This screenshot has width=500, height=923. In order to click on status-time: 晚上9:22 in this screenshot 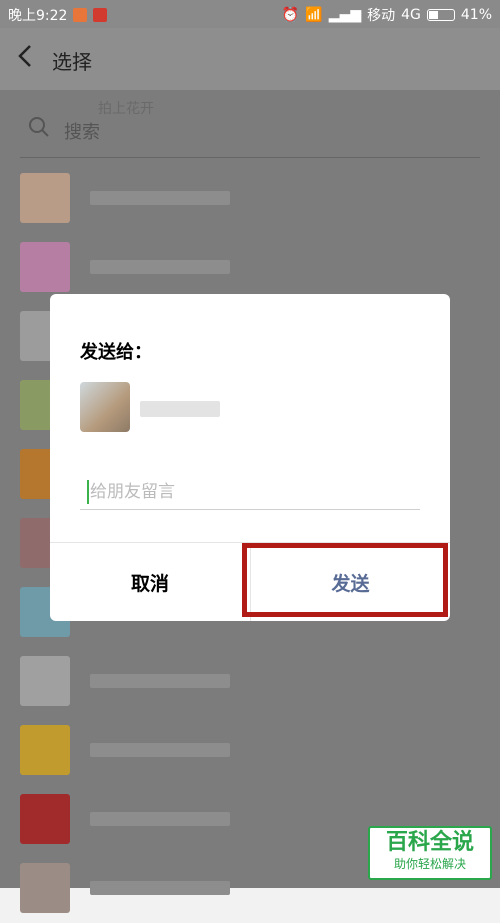, I will do `click(38, 16)`.